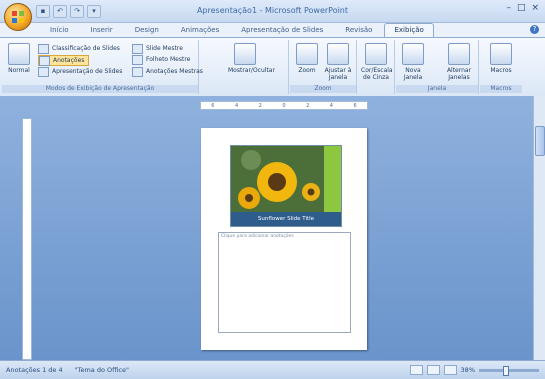 The width and height of the screenshot is (545, 379). Describe the element at coordinates (286, 219) in the screenshot. I see `slide-caption: Sunflower Slide Title` at that location.